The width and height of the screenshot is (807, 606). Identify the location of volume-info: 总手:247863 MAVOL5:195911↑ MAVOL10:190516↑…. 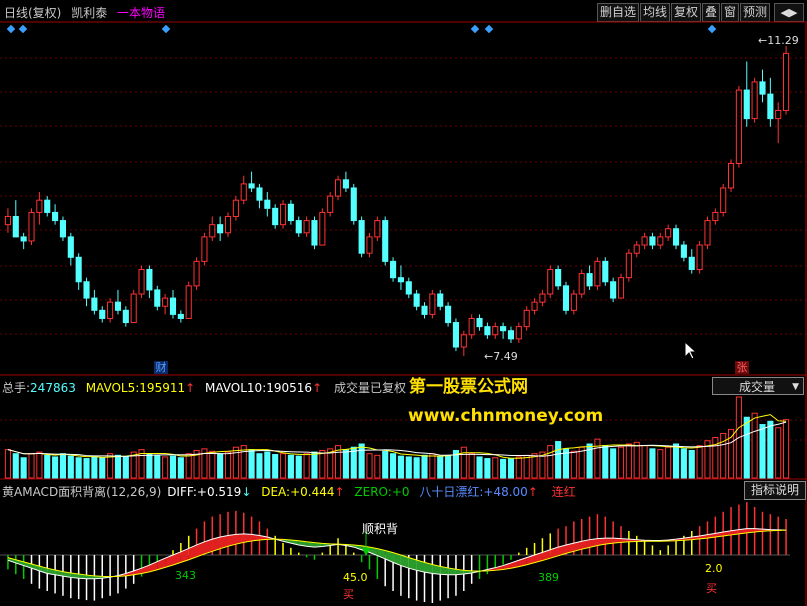
(204, 387).